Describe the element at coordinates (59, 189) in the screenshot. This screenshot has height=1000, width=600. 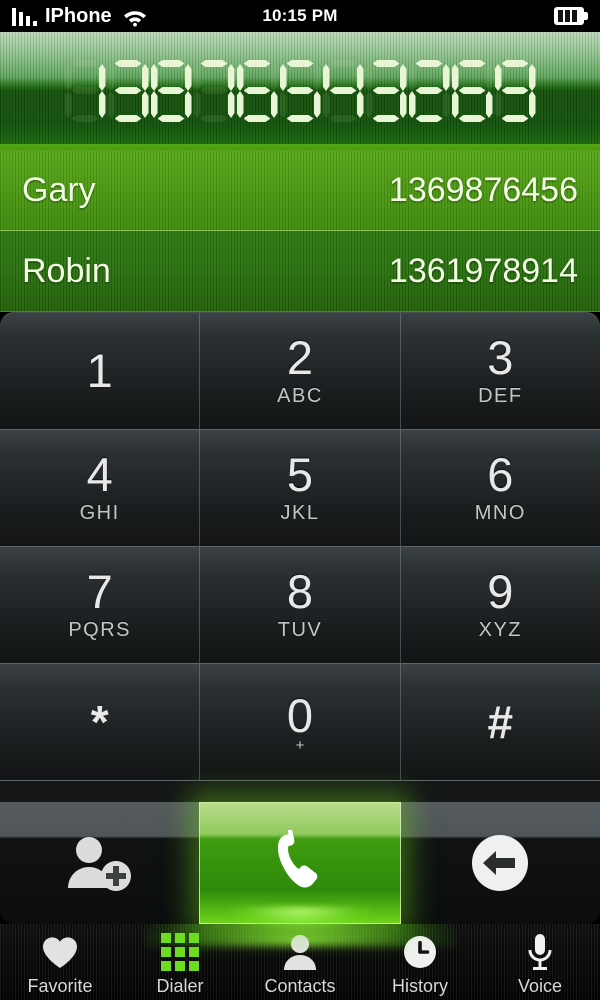
I see `contact-name: Gary` at that location.